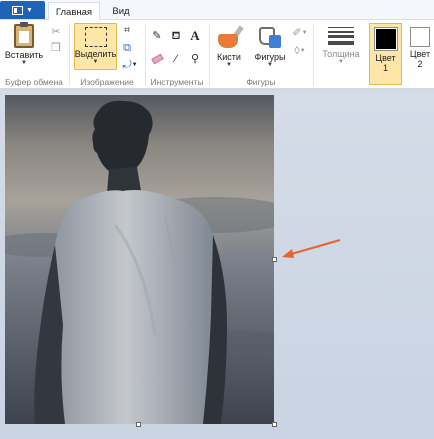 Image resolution: width=434 pixels, height=439 pixels. Describe the element at coordinates (313, 55) in the screenshot. I see `group-divider` at that location.